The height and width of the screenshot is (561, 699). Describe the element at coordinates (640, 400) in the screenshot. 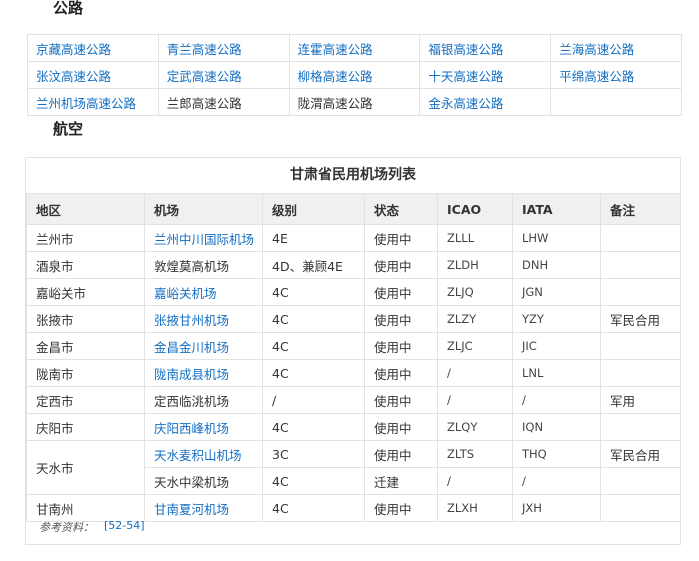

I see `note-cell: 军用` at that location.